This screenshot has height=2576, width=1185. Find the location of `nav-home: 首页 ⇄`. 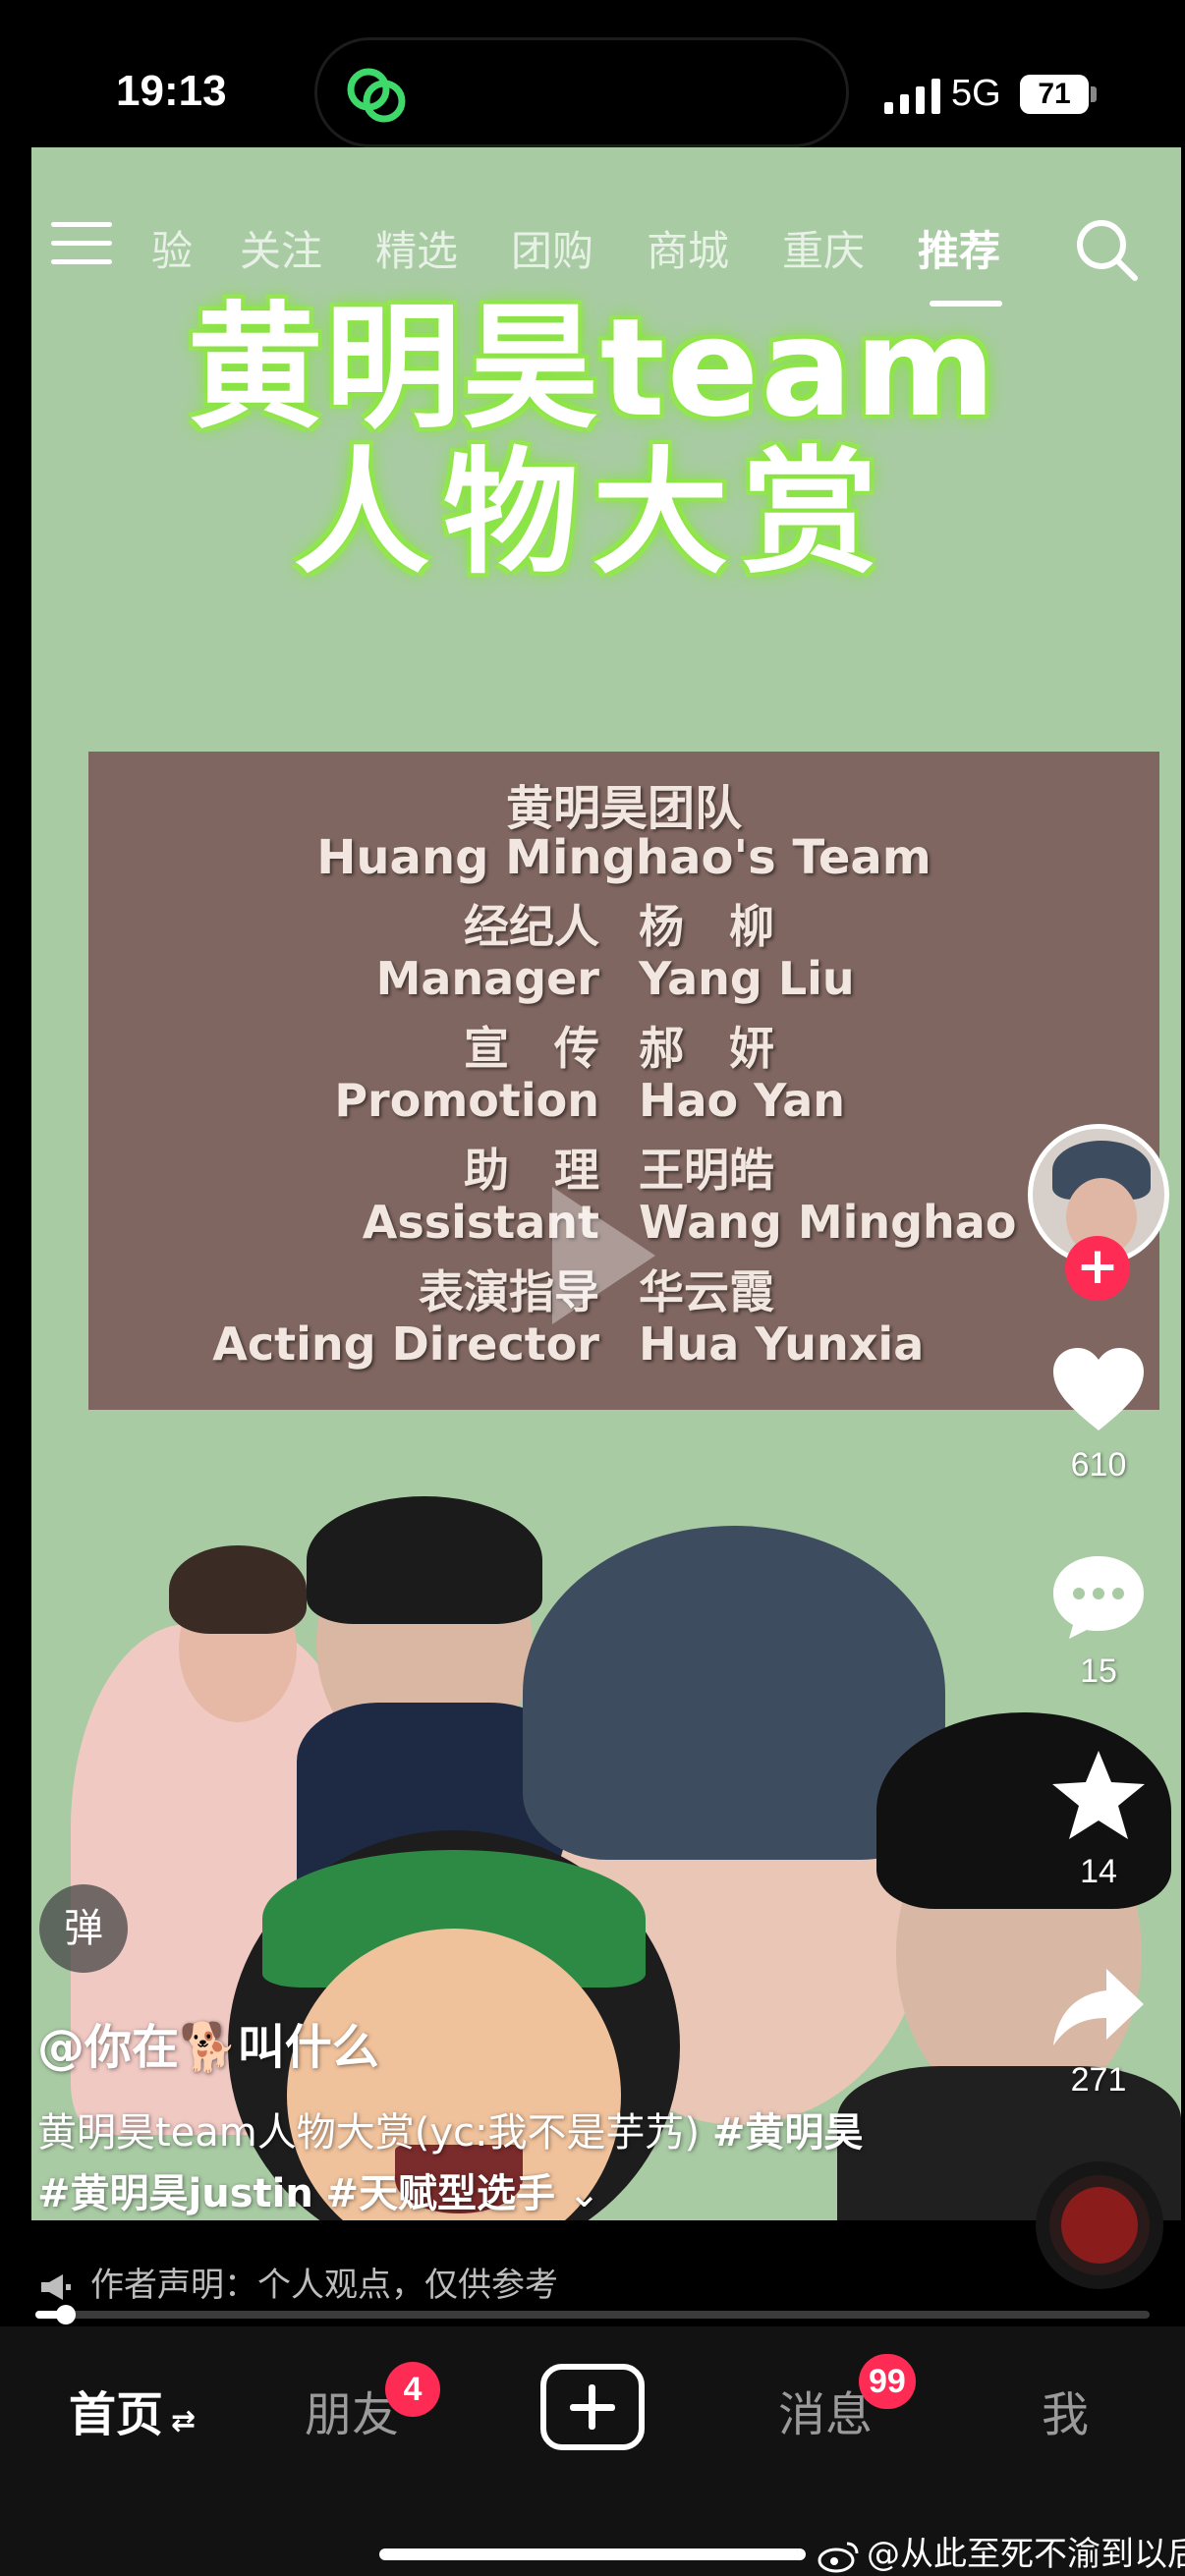

nav-home: 首页 ⇄ is located at coordinates (133, 2410).